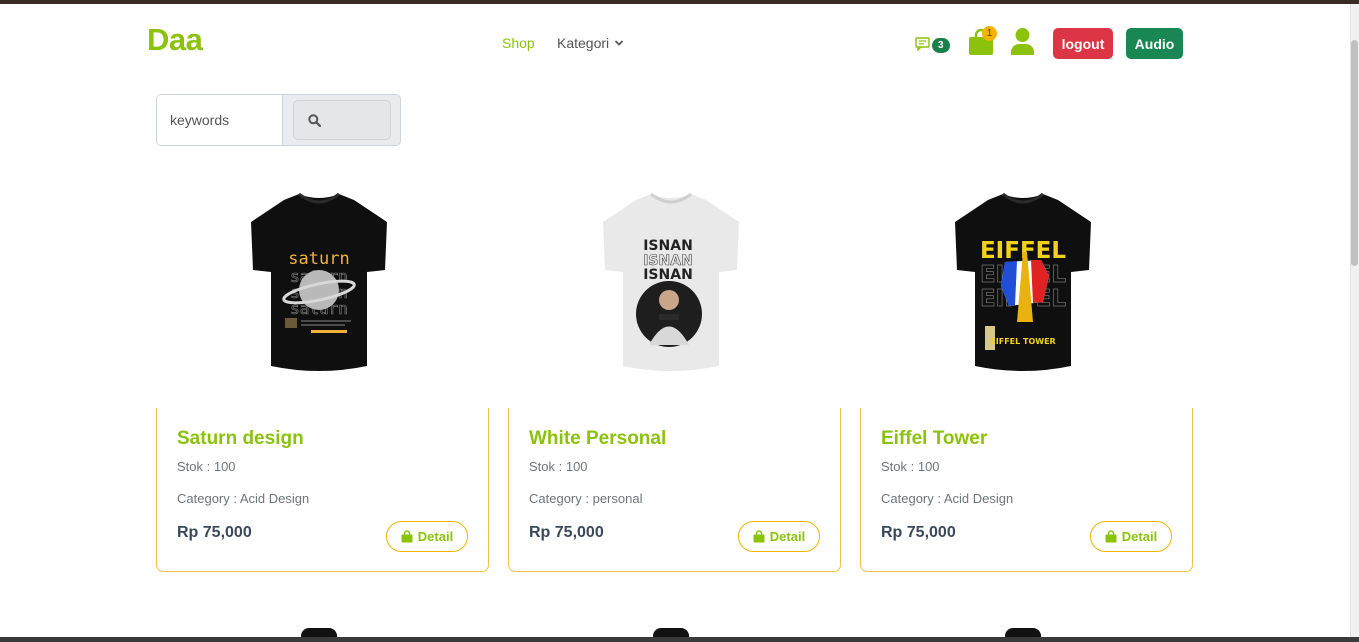 This screenshot has height=642, width=1359. Describe the element at coordinates (318, 259) in the screenshot. I see `shirt-print-text: saturn` at that location.